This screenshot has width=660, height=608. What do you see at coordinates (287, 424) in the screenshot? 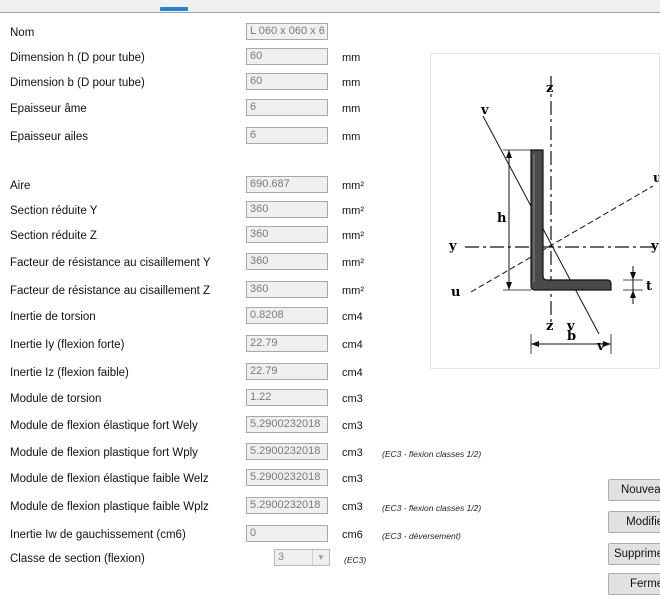
I see `field-wely: 5.2900232018` at bounding box center [287, 424].